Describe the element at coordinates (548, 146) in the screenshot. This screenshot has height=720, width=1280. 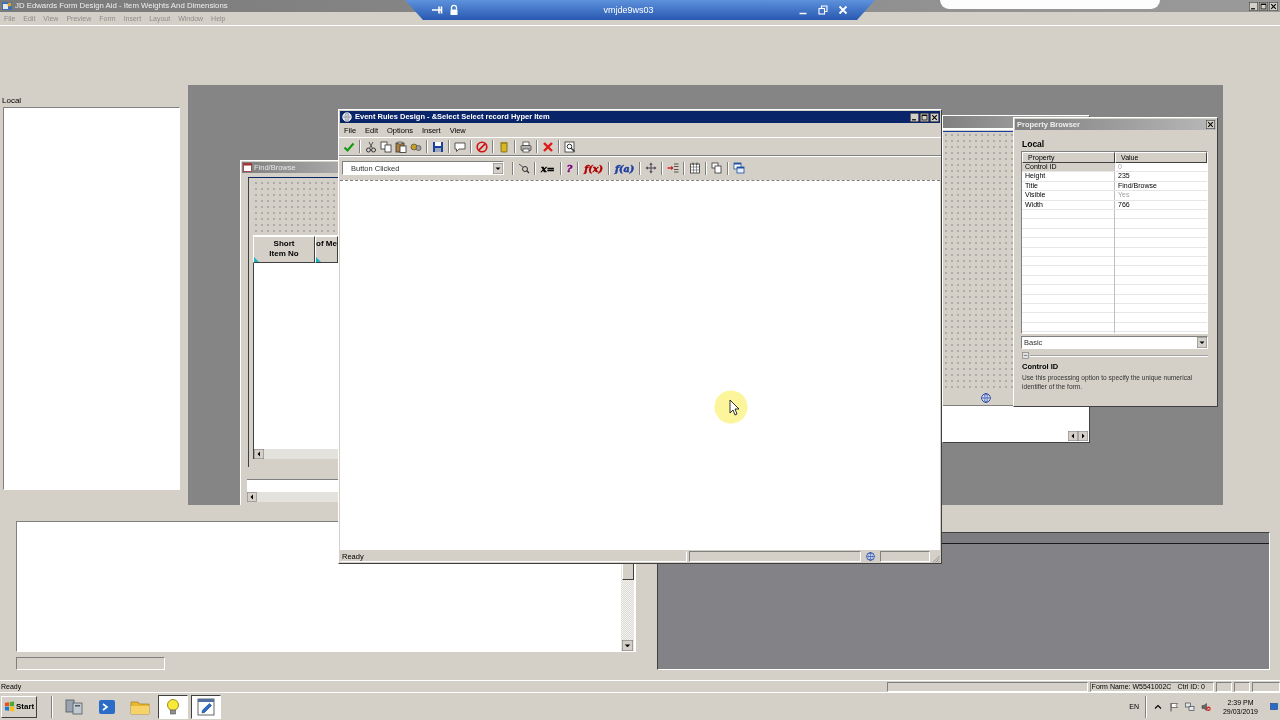
I see `delete-icon` at that location.